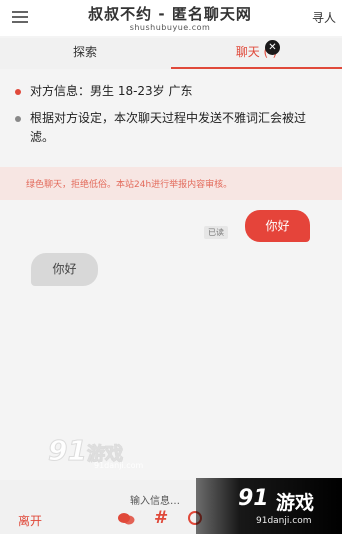 The height and width of the screenshot is (534, 342). What do you see at coordinates (64, 269) in the screenshot?
I see `message-bubble-received: 你好` at bounding box center [64, 269].